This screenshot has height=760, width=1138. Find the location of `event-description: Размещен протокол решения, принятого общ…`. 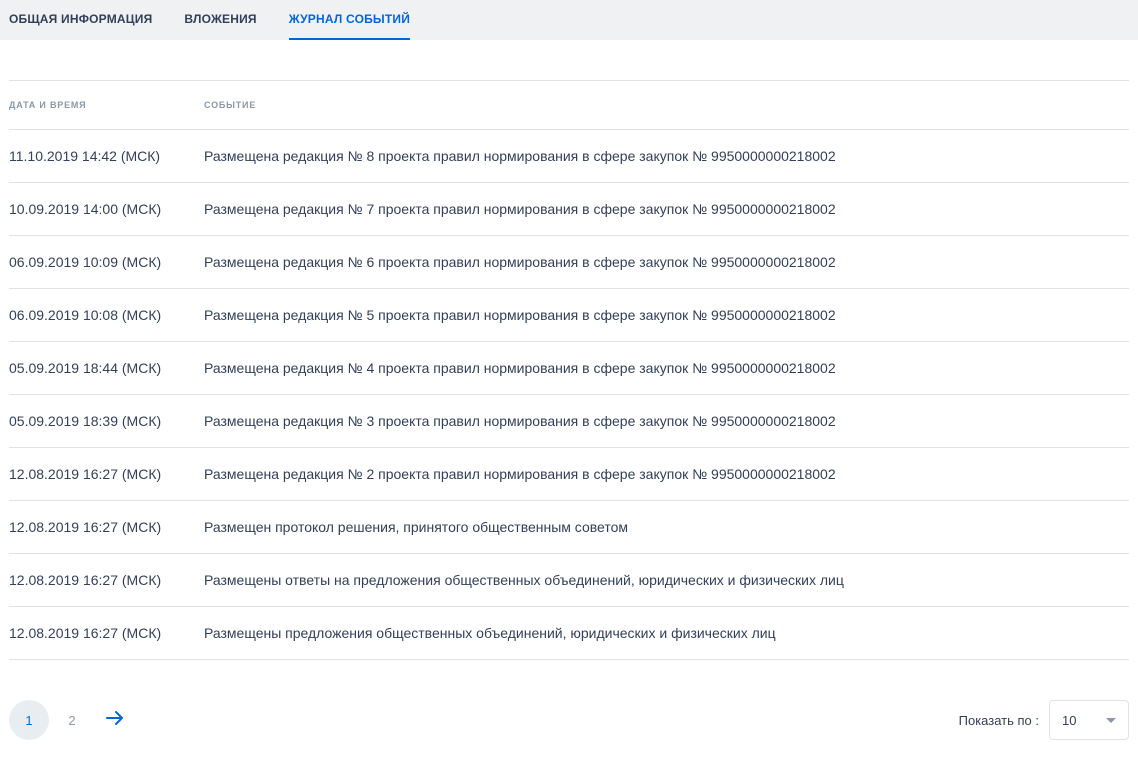

event-description: Размещен протокол решения, принятого общ… is located at coordinates (416, 527).